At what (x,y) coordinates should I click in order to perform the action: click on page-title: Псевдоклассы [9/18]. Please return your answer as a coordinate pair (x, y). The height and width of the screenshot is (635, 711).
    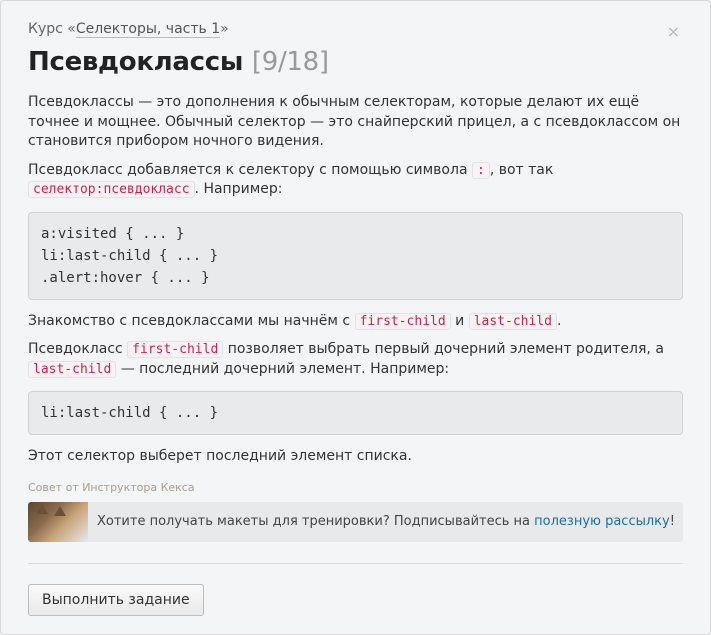
    Looking at the image, I should click on (178, 62).